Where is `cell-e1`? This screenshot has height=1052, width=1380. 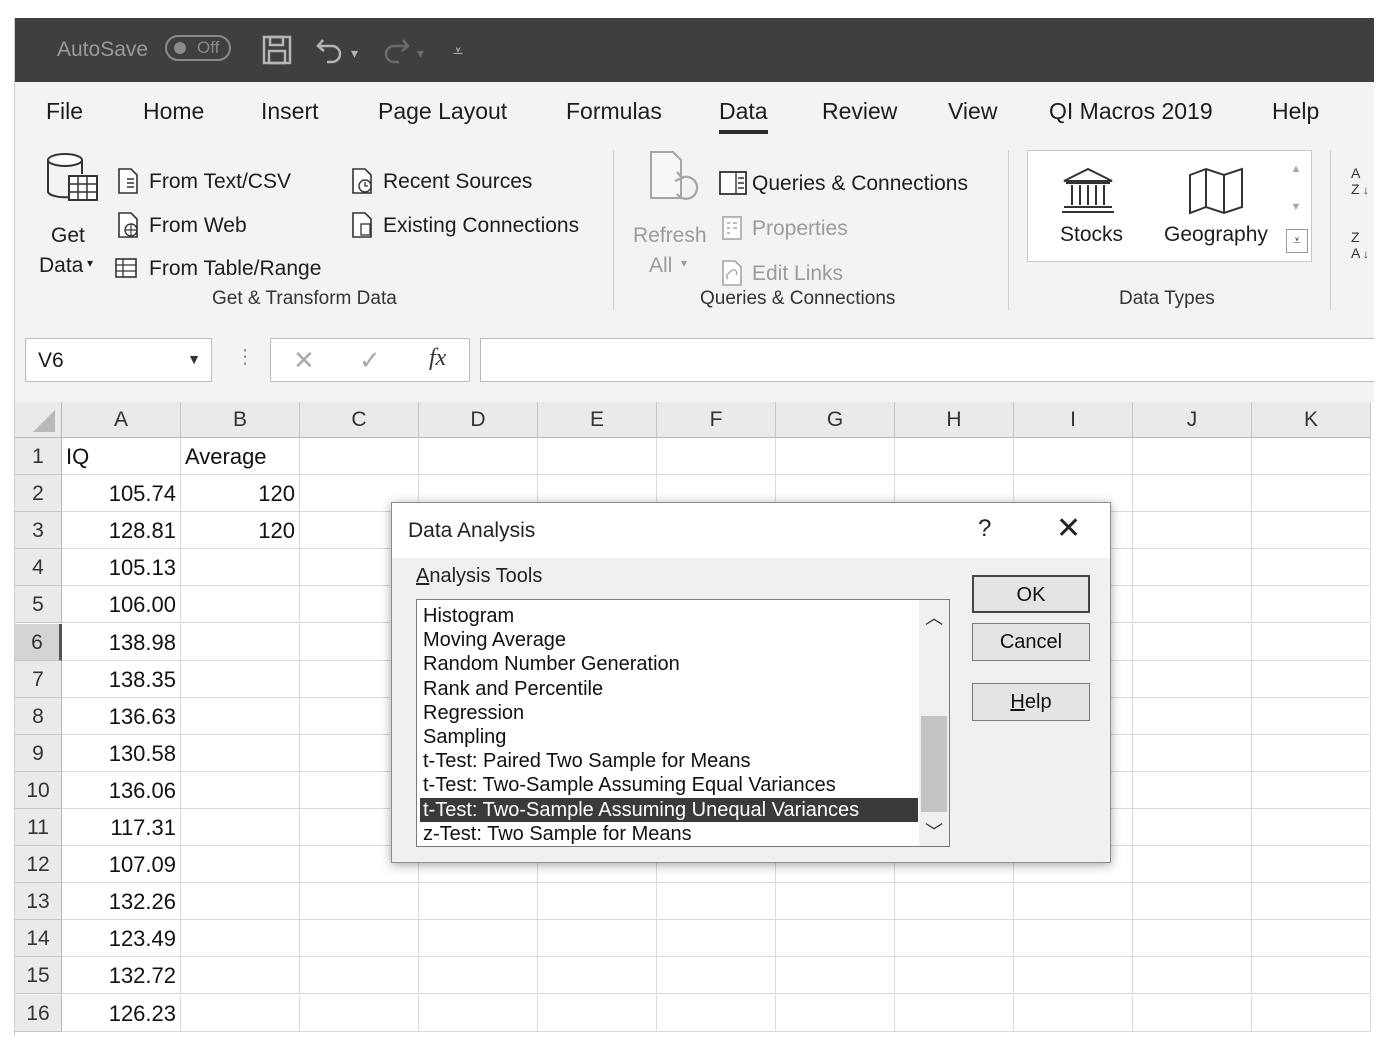
cell-e1 is located at coordinates (597, 456).